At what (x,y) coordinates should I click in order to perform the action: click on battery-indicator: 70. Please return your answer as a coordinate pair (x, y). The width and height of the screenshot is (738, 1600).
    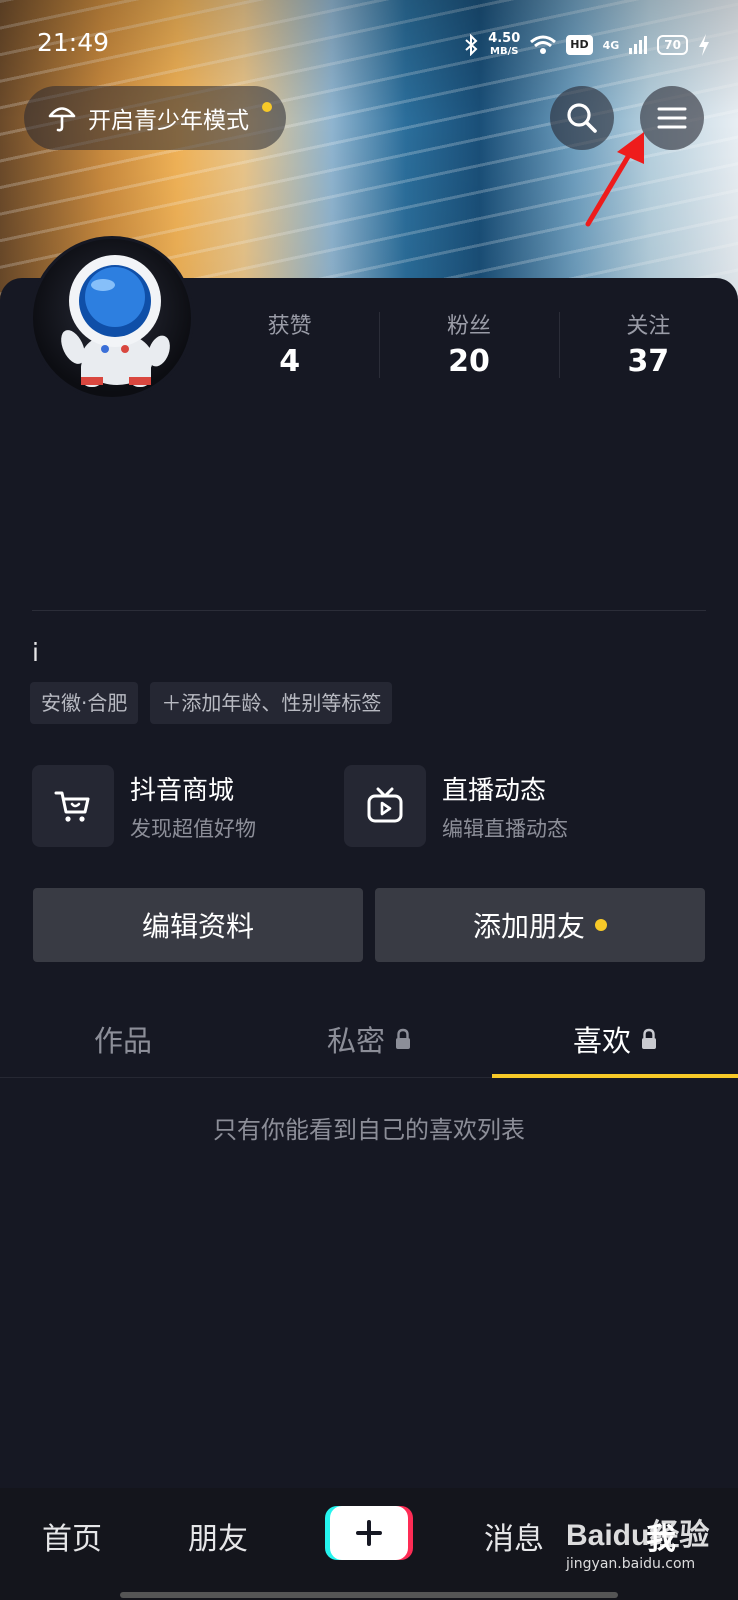
    Looking at the image, I should click on (672, 45).